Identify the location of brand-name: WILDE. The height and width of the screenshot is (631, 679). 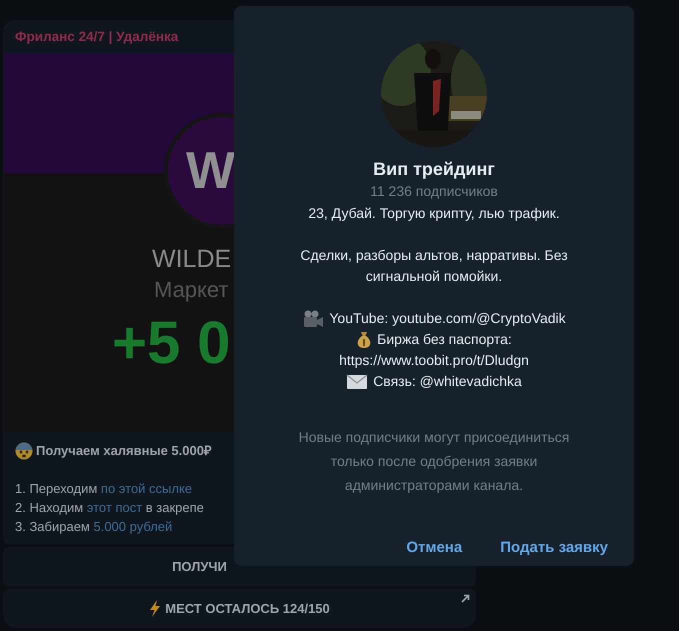
(192, 260).